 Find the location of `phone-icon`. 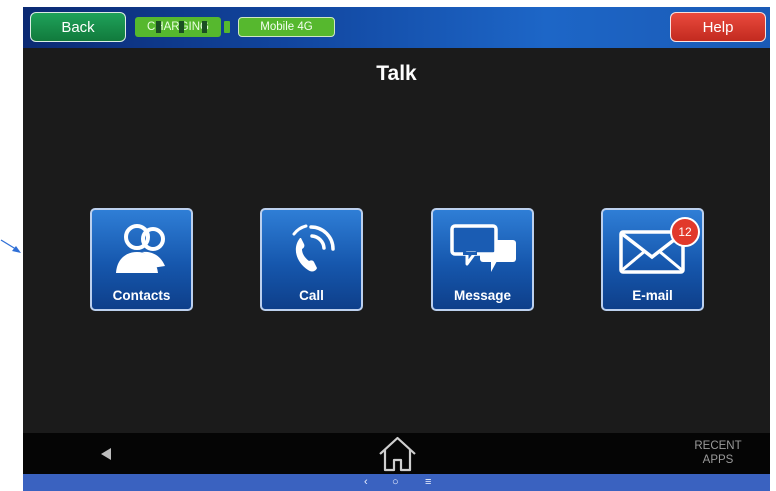

phone-icon is located at coordinates (313, 248).